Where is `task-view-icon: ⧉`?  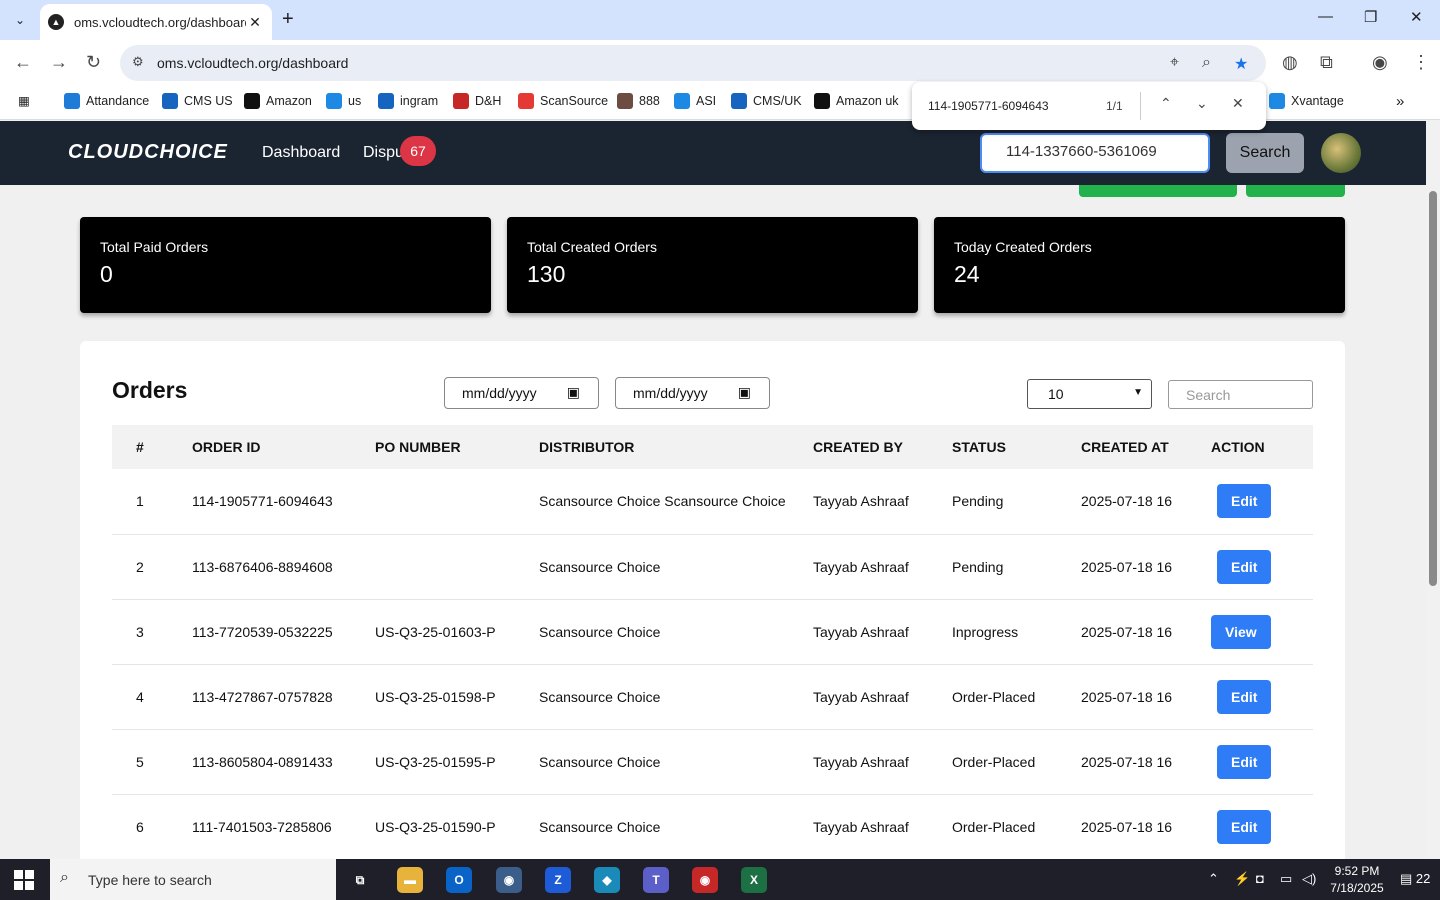 task-view-icon: ⧉ is located at coordinates (360, 880).